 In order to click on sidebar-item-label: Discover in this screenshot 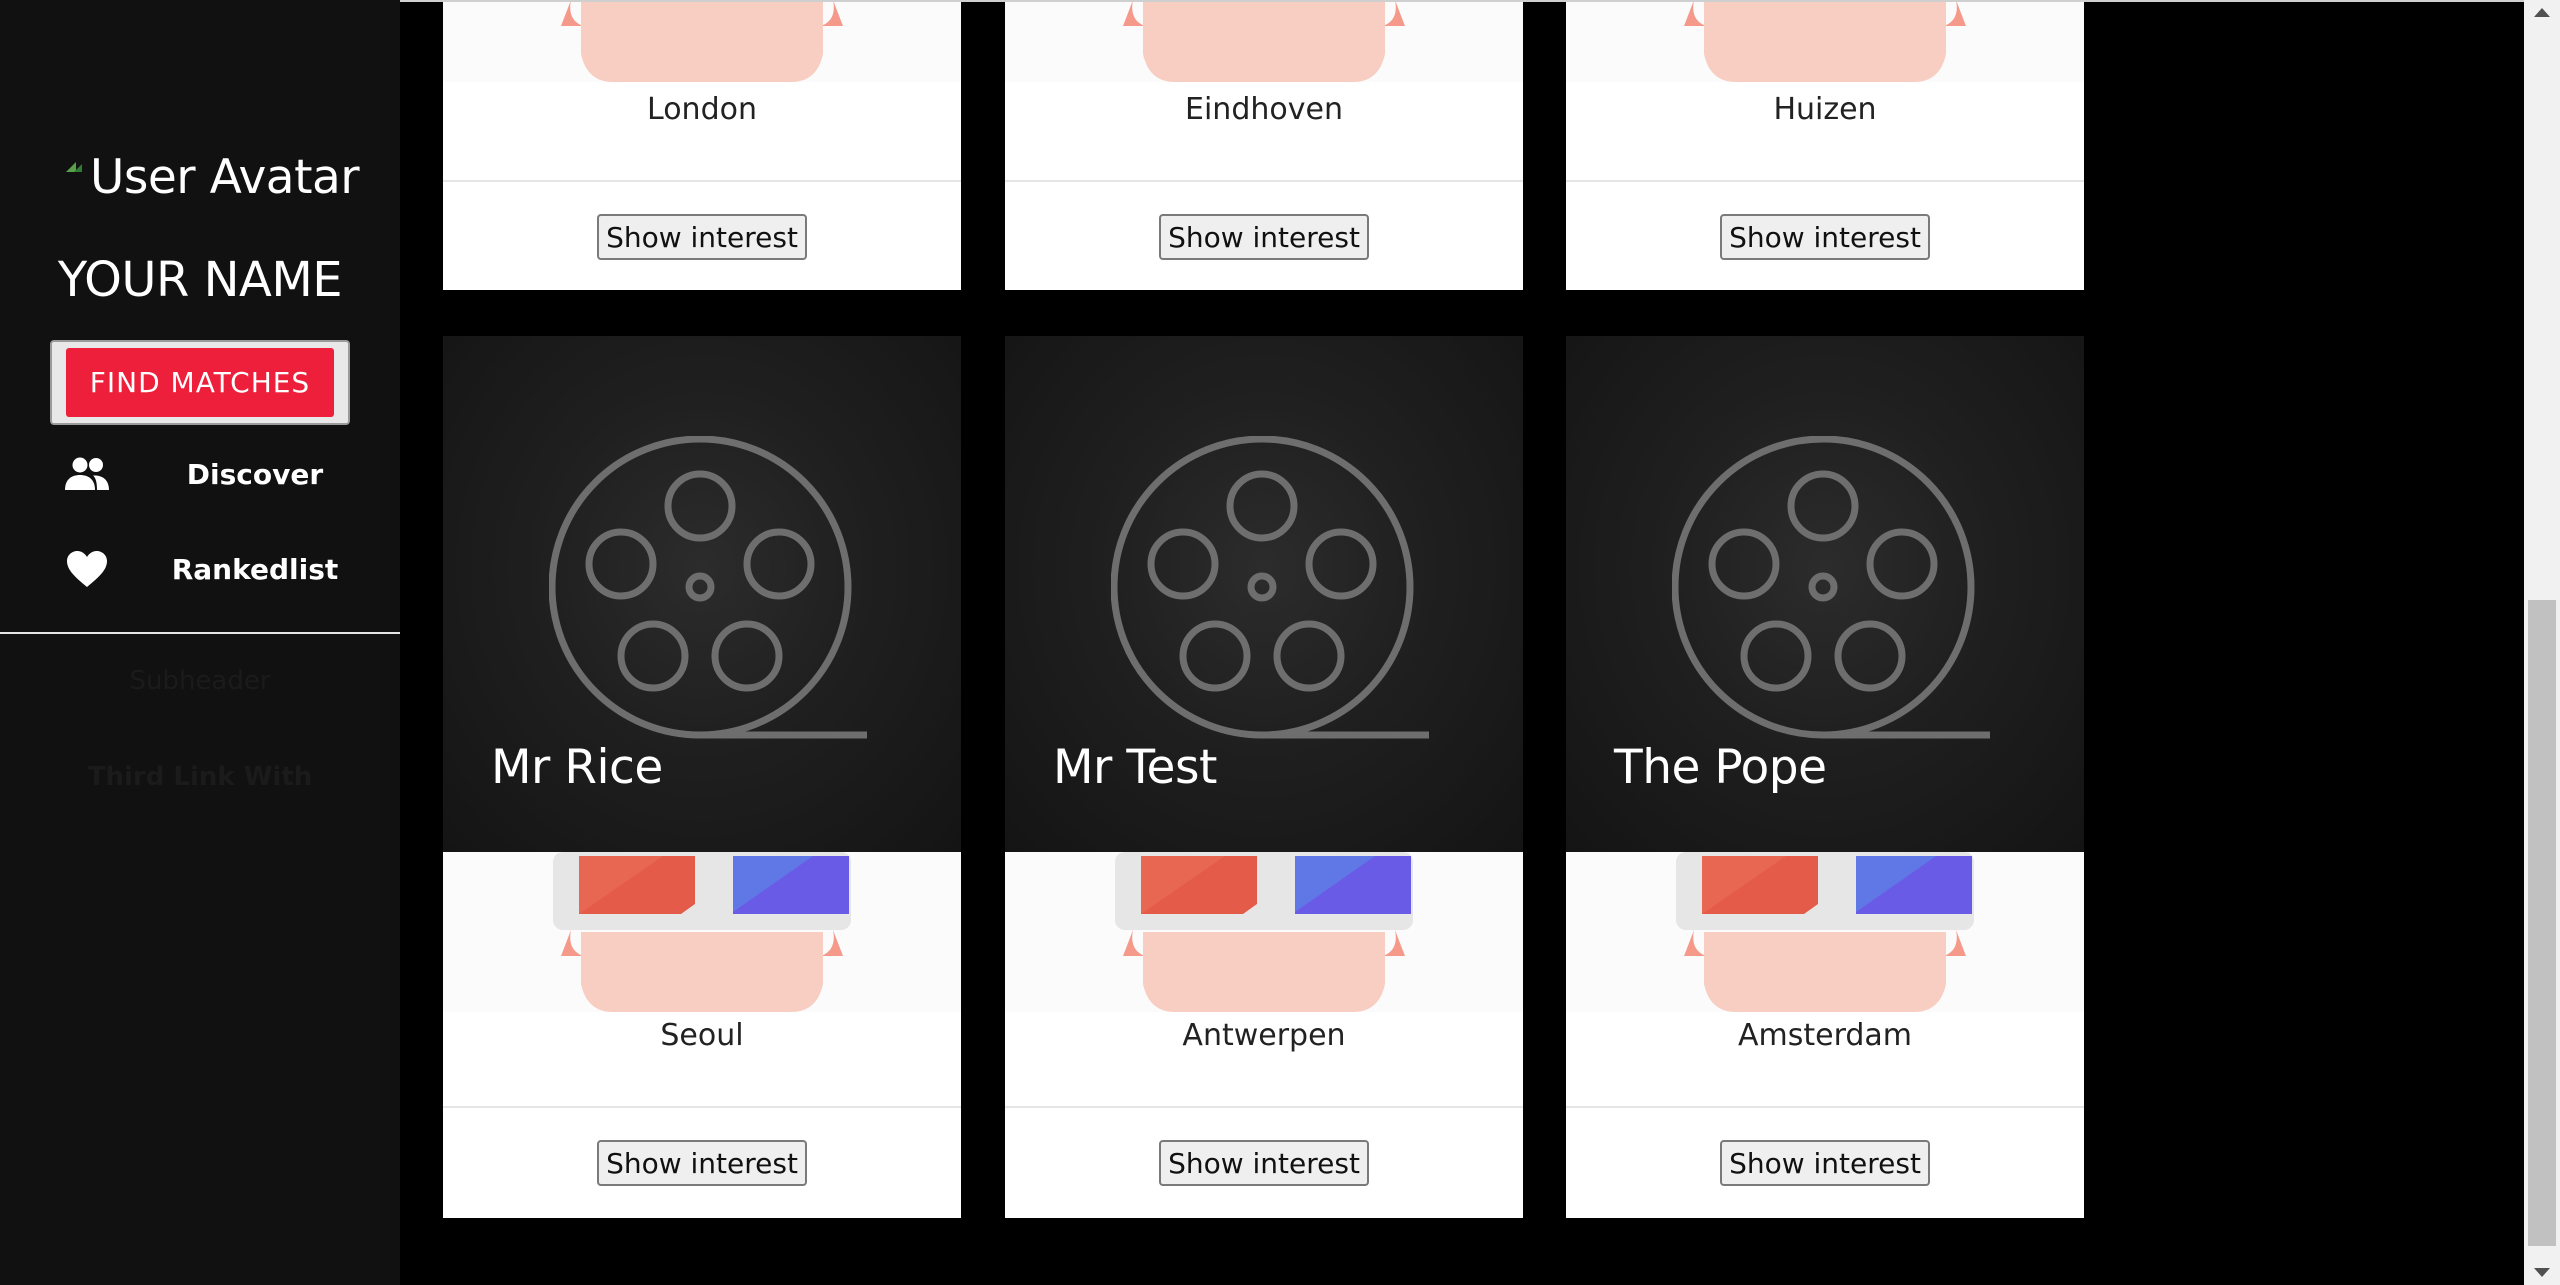, I will do `click(255, 474)`.